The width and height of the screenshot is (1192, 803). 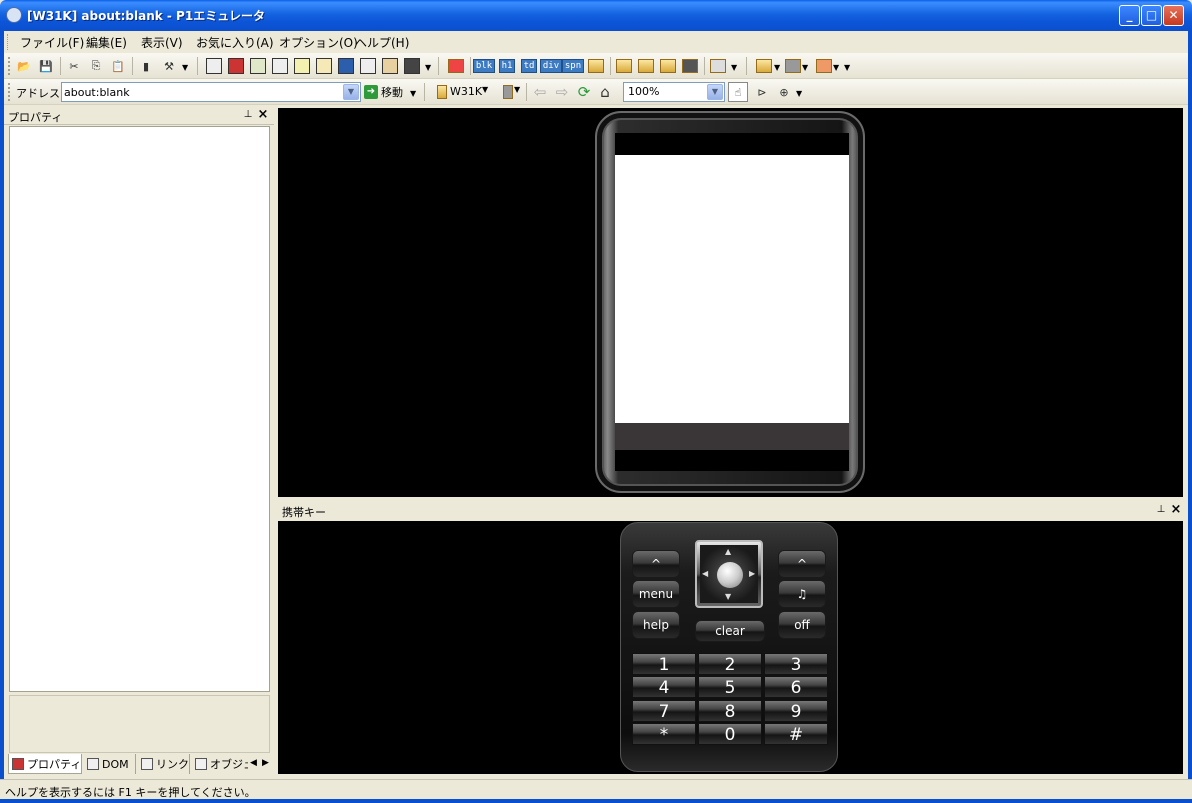 What do you see at coordinates (507, 66) in the screenshot?
I see `insert-h1-button: h1` at bounding box center [507, 66].